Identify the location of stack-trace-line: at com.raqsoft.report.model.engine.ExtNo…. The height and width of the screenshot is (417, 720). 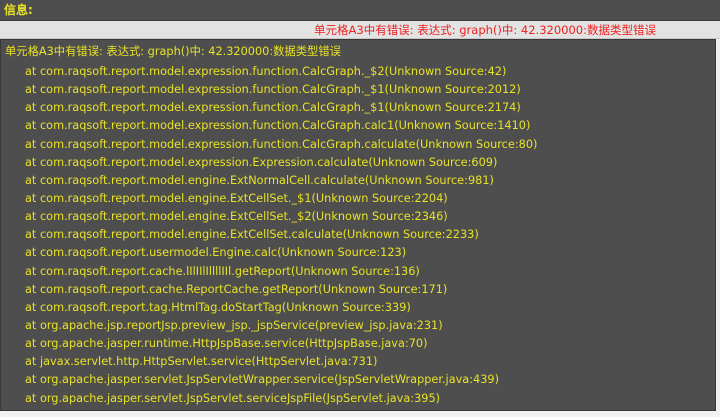
(259, 180).